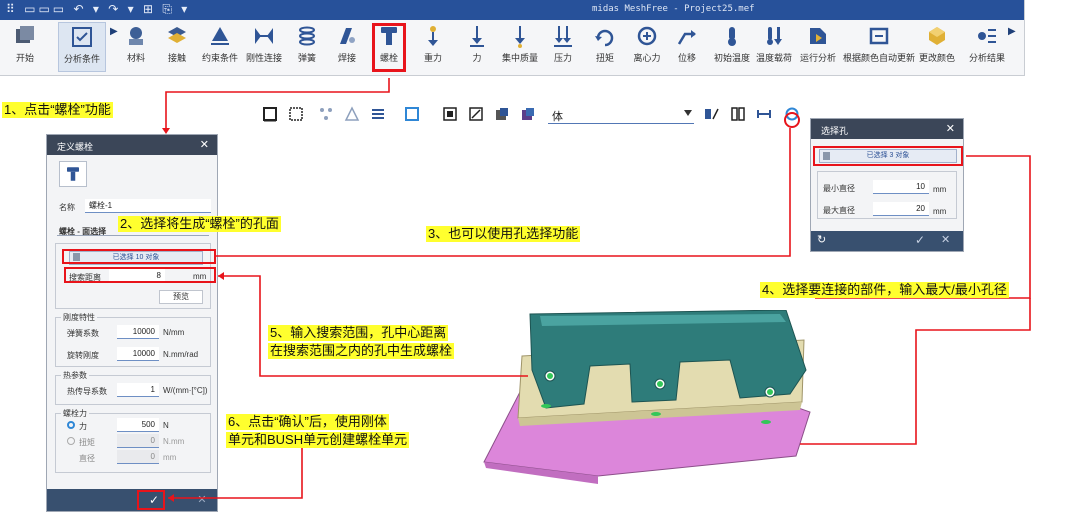  What do you see at coordinates (171, 498) in the screenshot?
I see `arrowhead-step6` at bounding box center [171, 498].